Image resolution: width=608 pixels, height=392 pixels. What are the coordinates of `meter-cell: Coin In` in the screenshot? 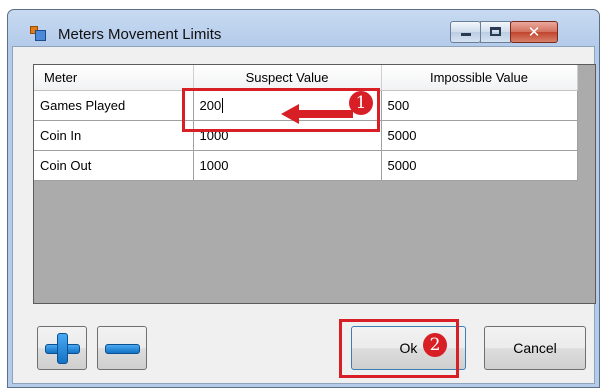 It's located at (114, 135).